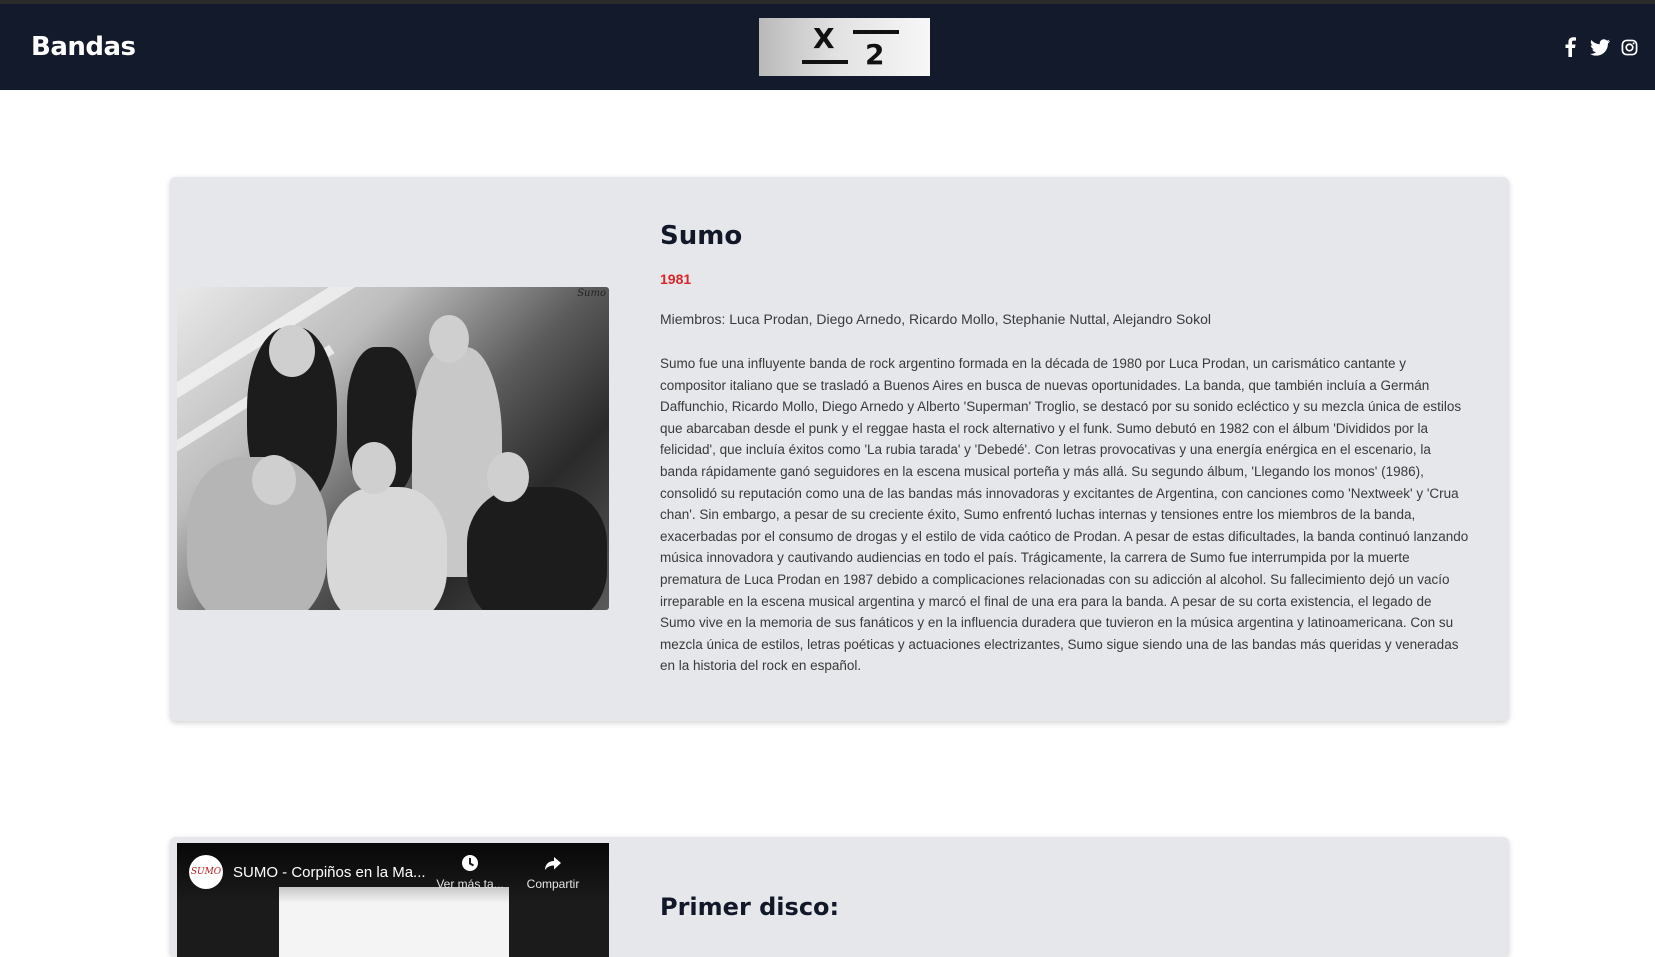  What do you see at coordinates (824, 38) in the screenshot?
I see `logo-top-letter: X` at bounding box center [824, 38].